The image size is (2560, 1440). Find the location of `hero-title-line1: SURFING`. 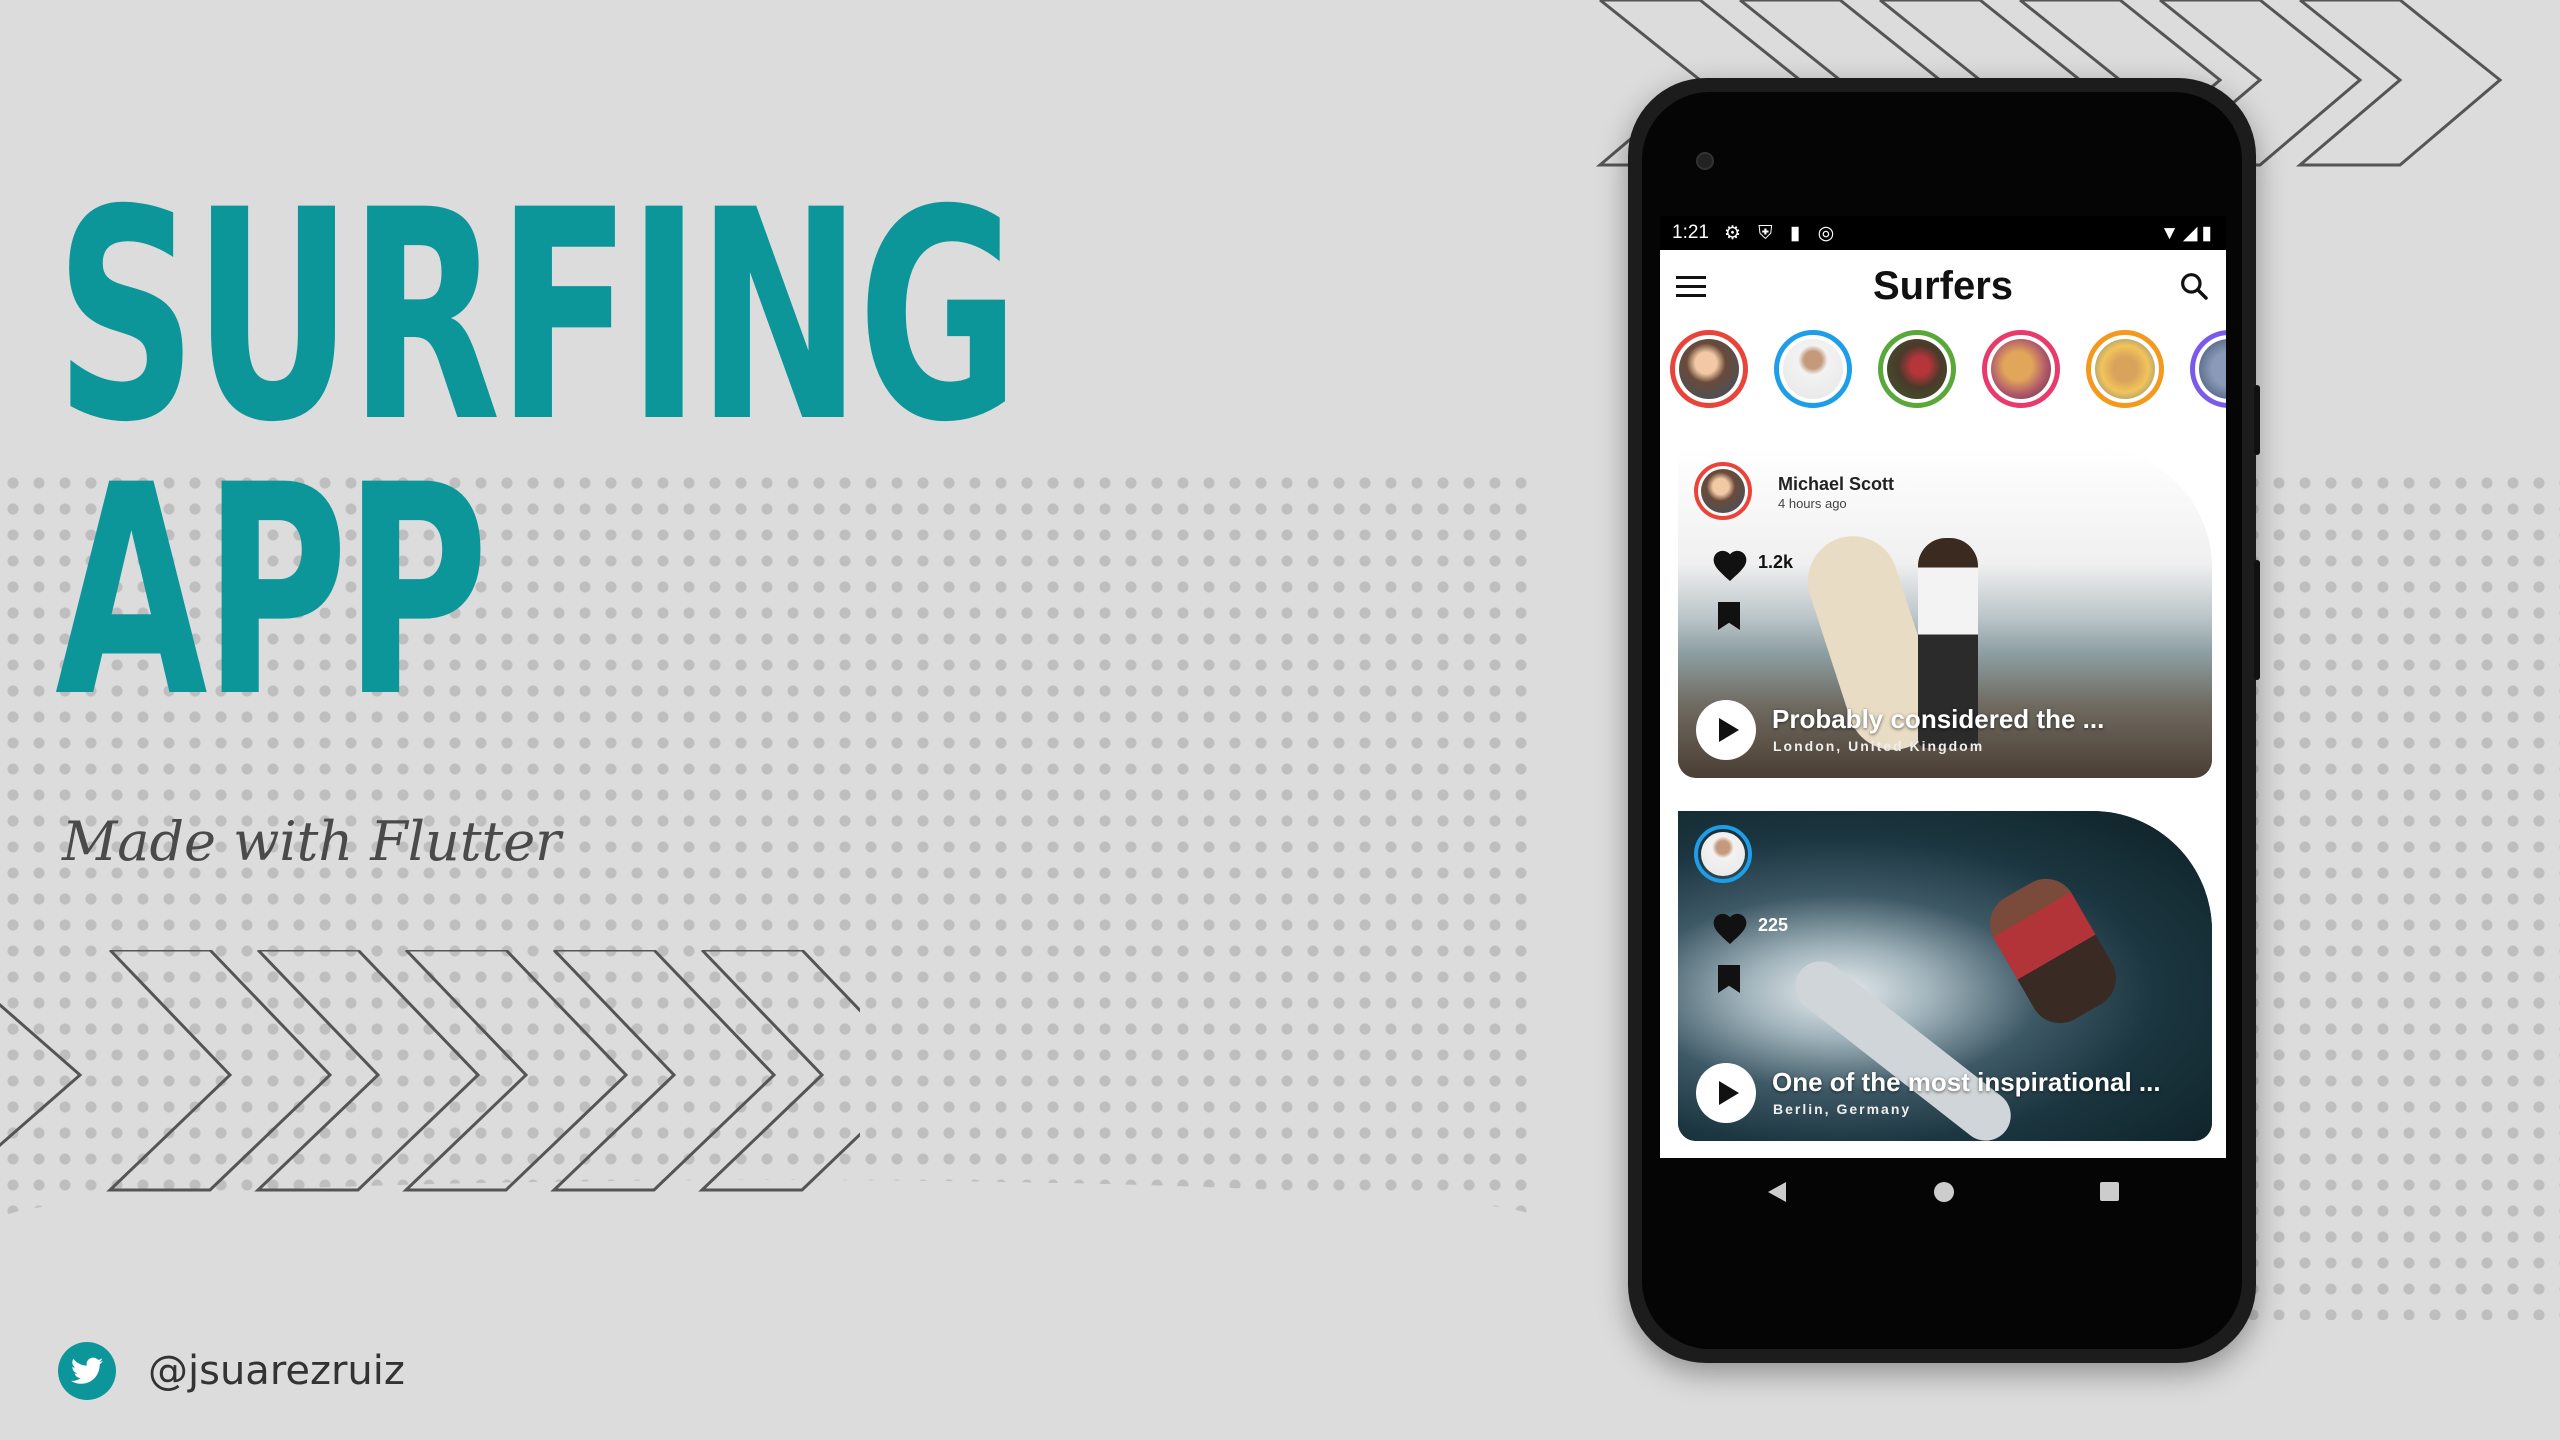

hero-title-line1: SURFING is located at coordinates (537, 317).